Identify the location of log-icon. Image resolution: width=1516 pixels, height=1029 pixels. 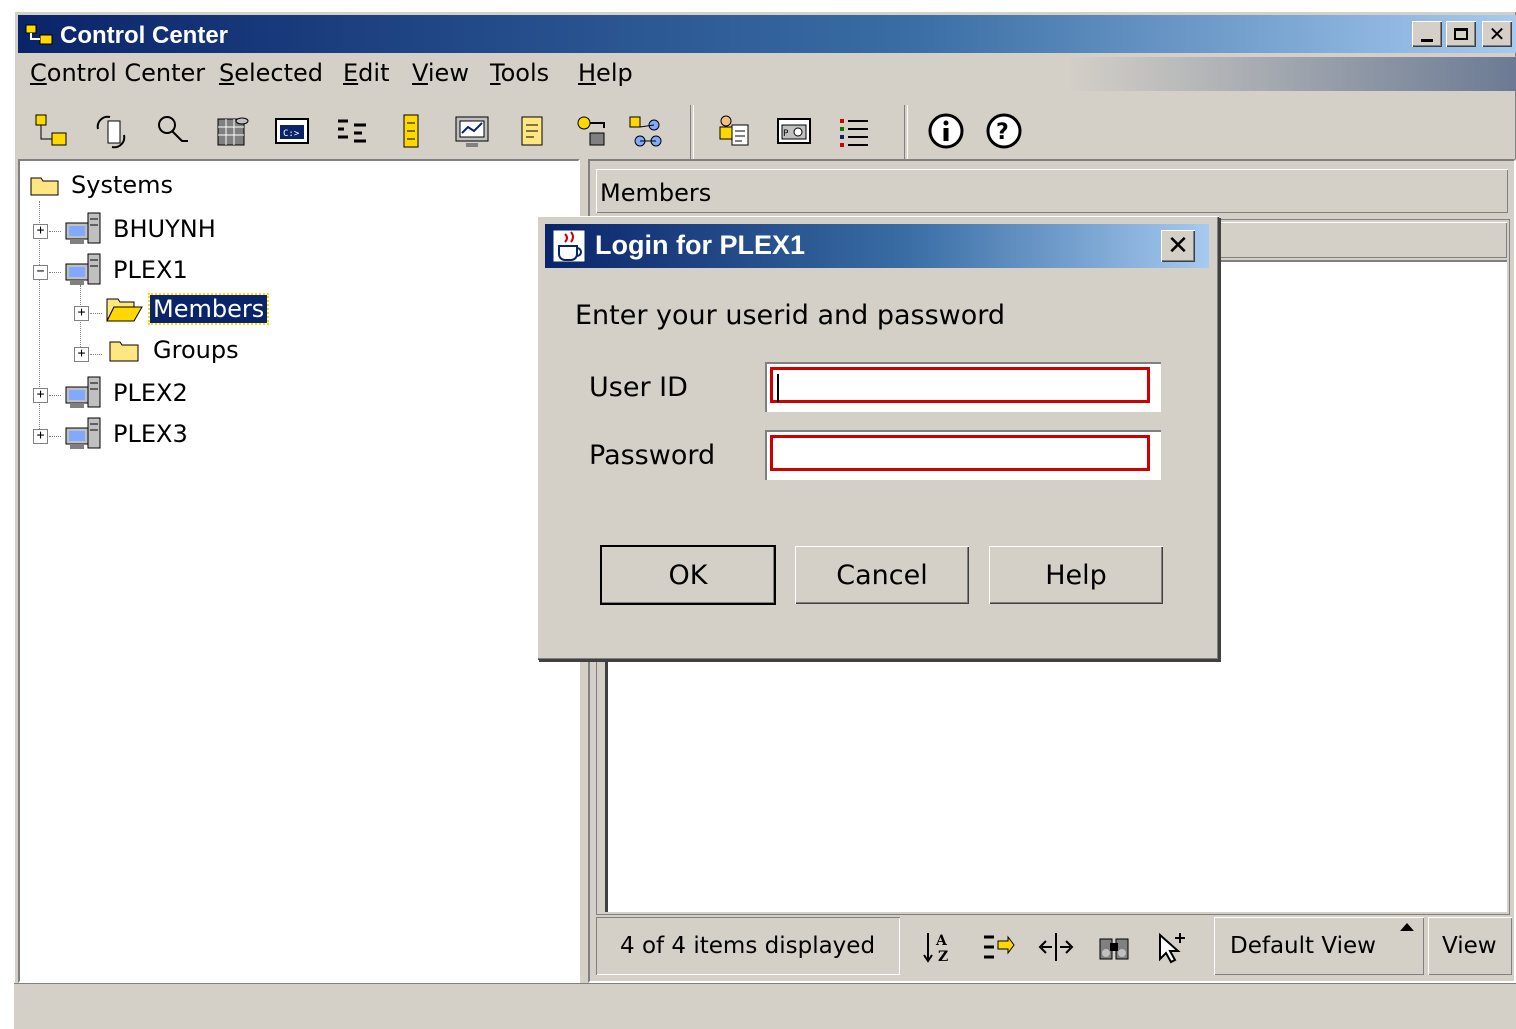
(412, 131).